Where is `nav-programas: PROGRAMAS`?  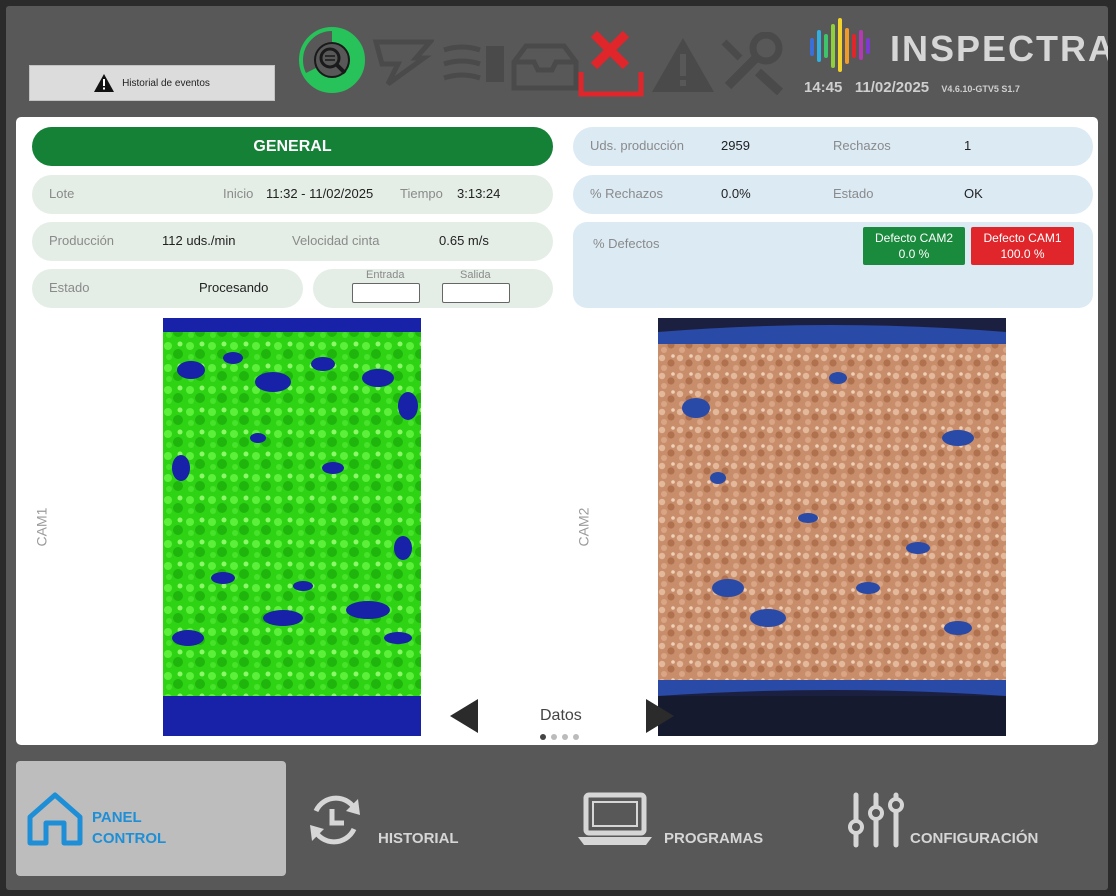 nav-programas: PROGRAMAS is located at coordinates (684, 818).